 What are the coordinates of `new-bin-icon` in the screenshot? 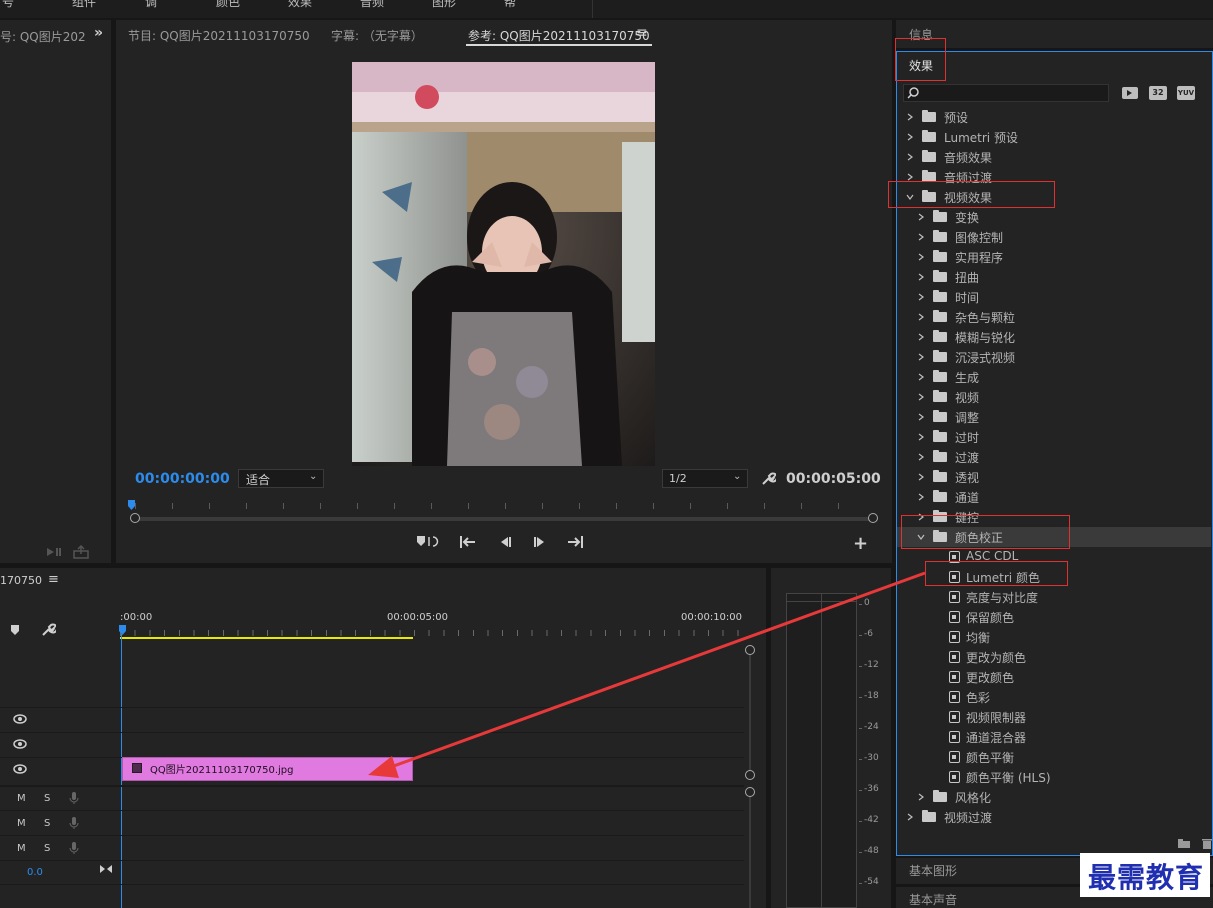 It's located at (1184, 843).